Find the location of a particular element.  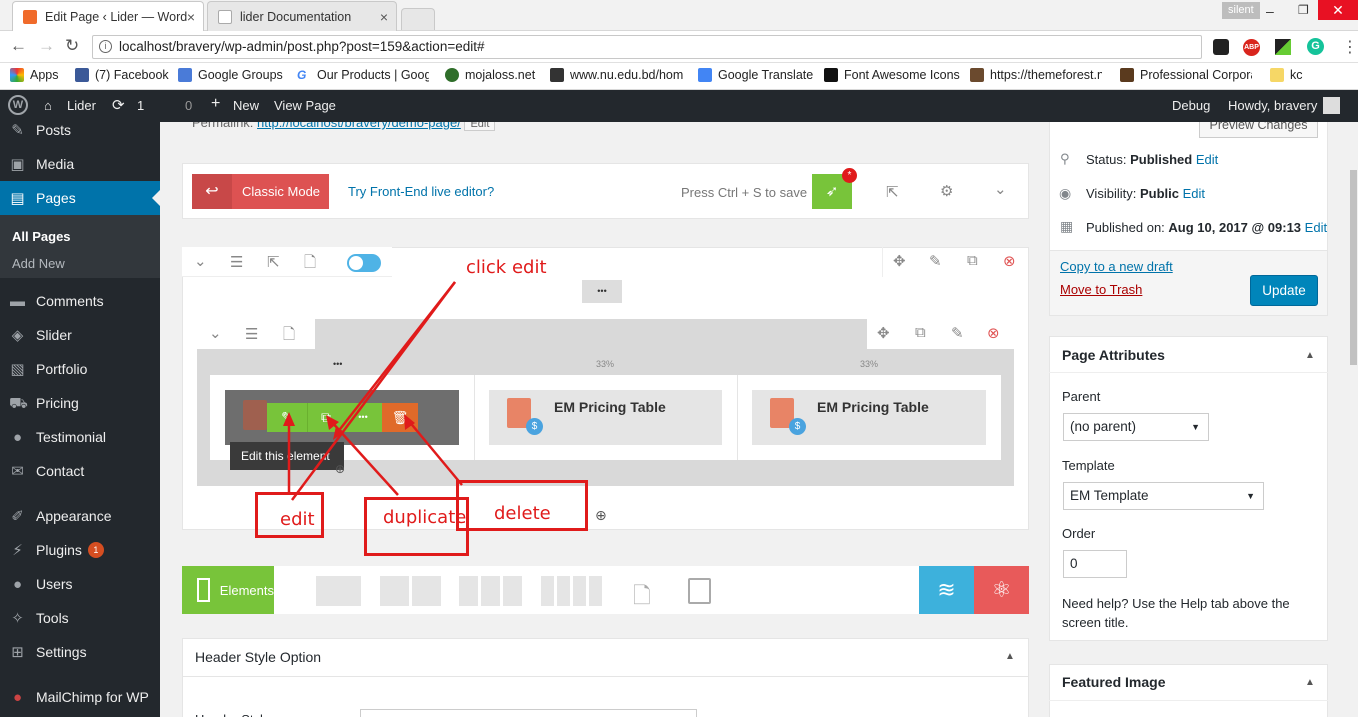

annotation-delete: delete is located at coordinates (522, 513).